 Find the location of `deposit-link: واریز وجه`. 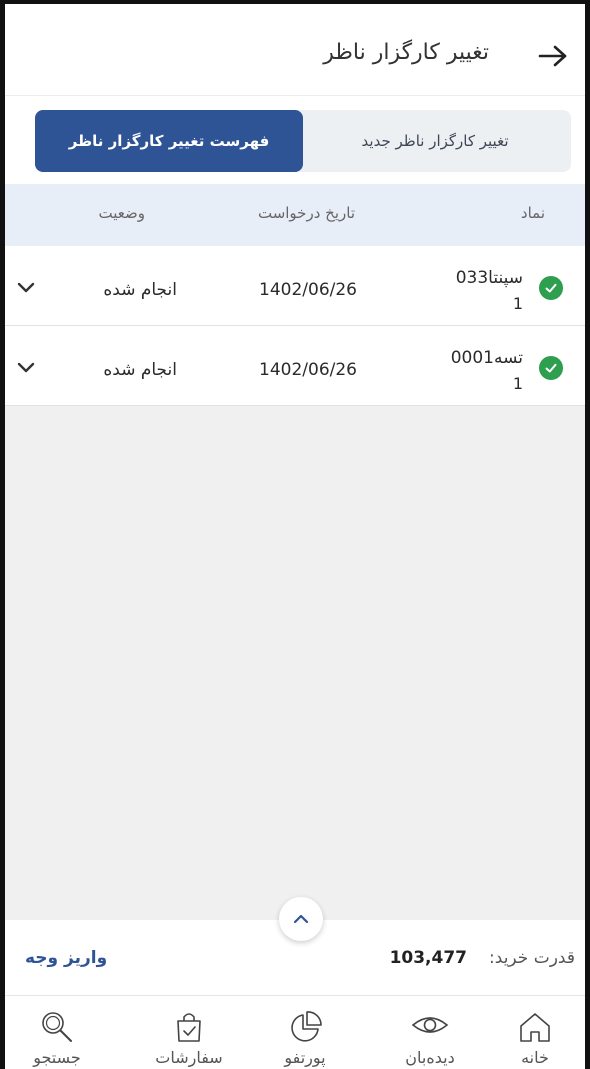

deposit-link: واریز وجه is located at coordinates (66, 958).